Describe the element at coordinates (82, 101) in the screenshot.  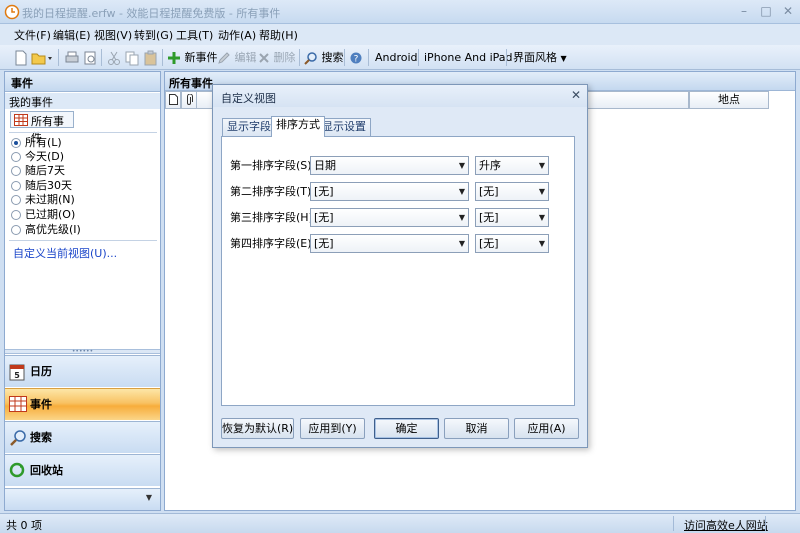
I see `my-events-group: 我的事件` at that location.